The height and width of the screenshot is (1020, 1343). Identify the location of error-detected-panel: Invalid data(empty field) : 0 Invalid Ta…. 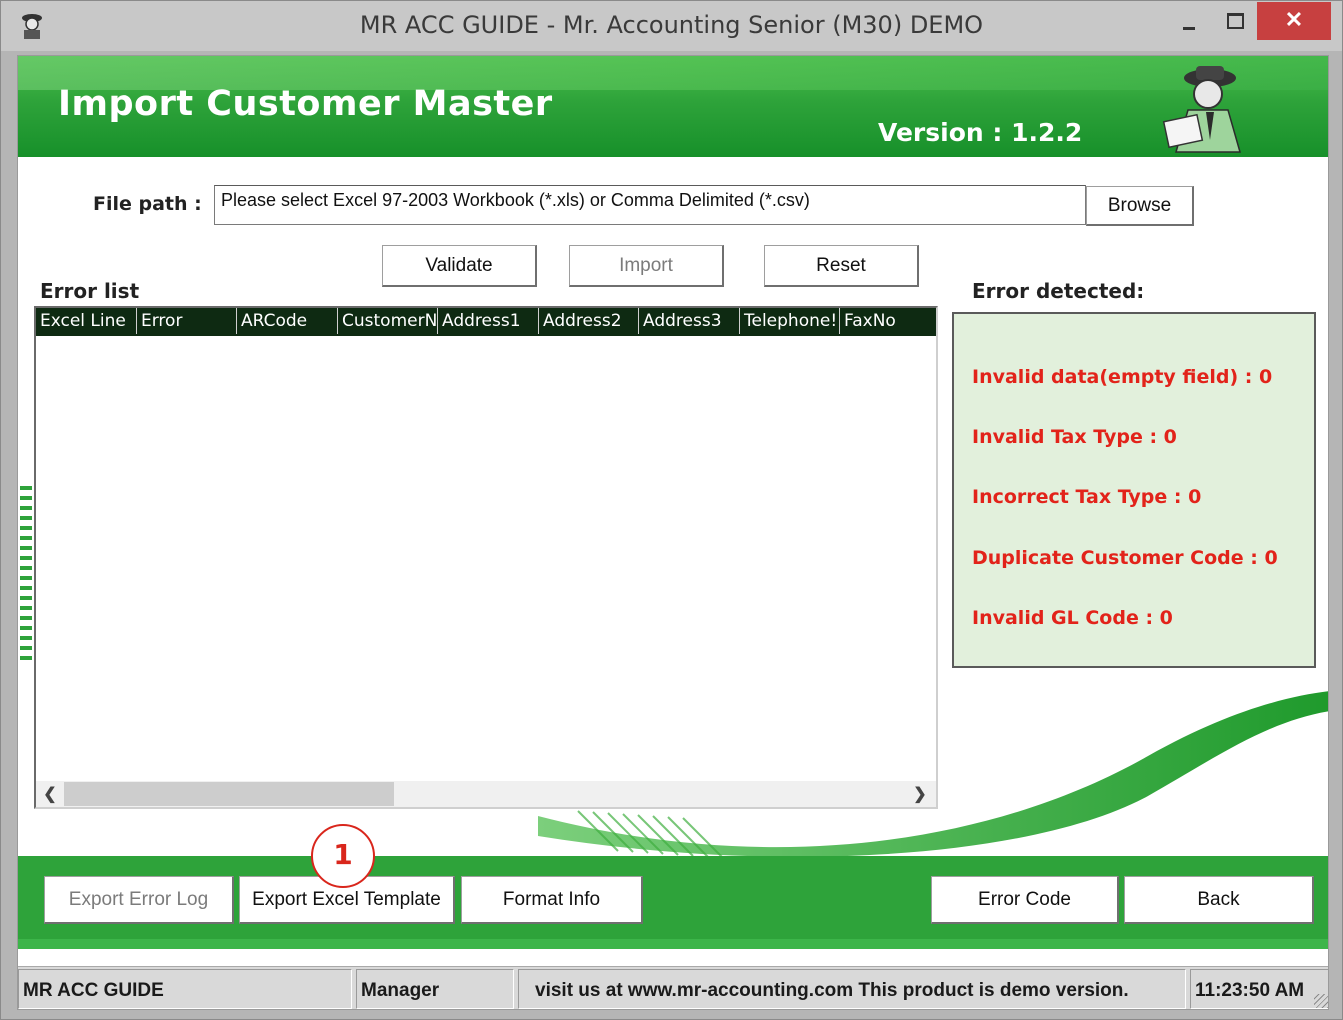
(1134, 490).